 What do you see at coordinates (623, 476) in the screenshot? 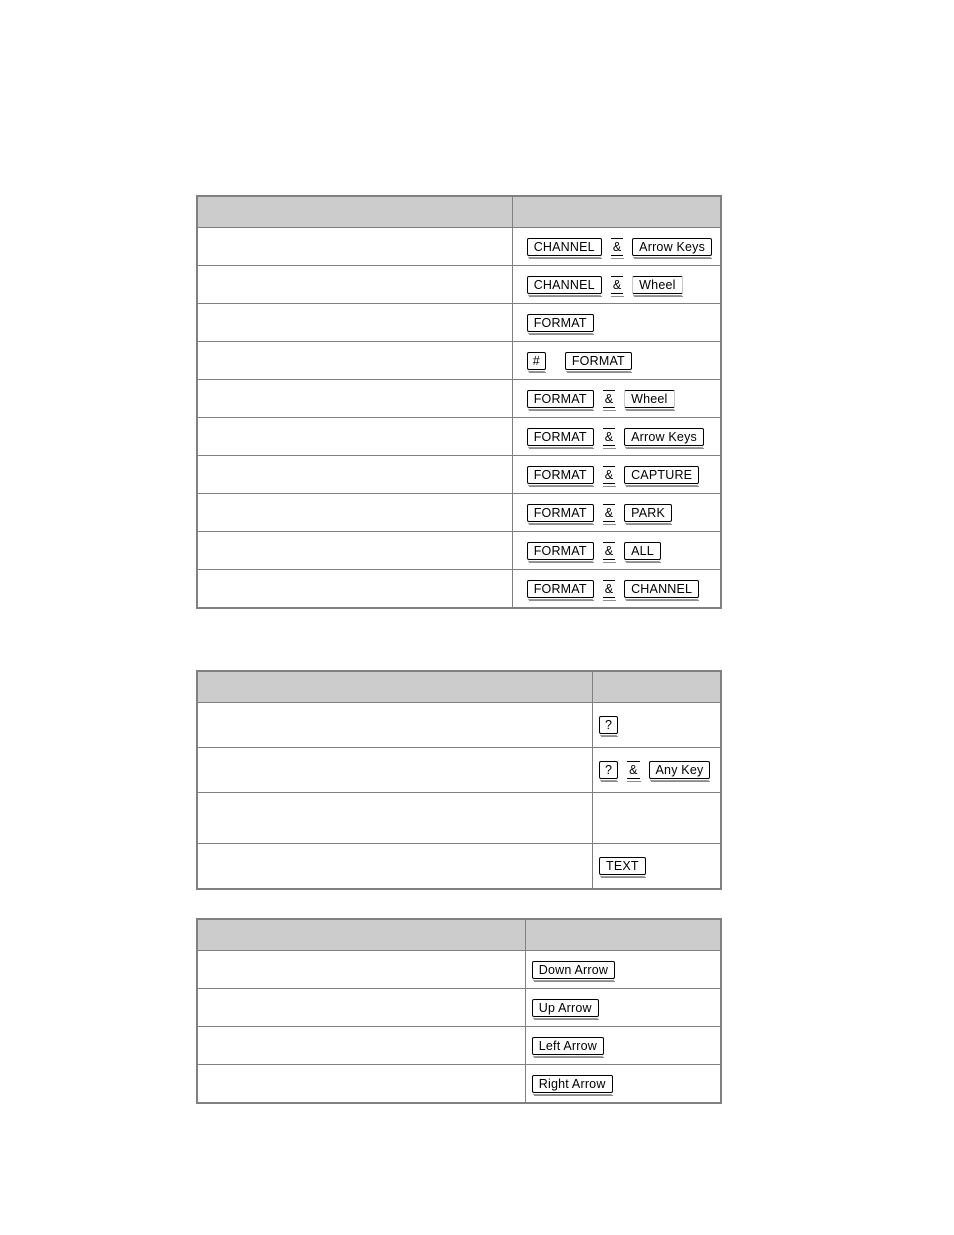
I see `key-sequence: FORMAT & CAPTURE` at bounding box center [623, 476].